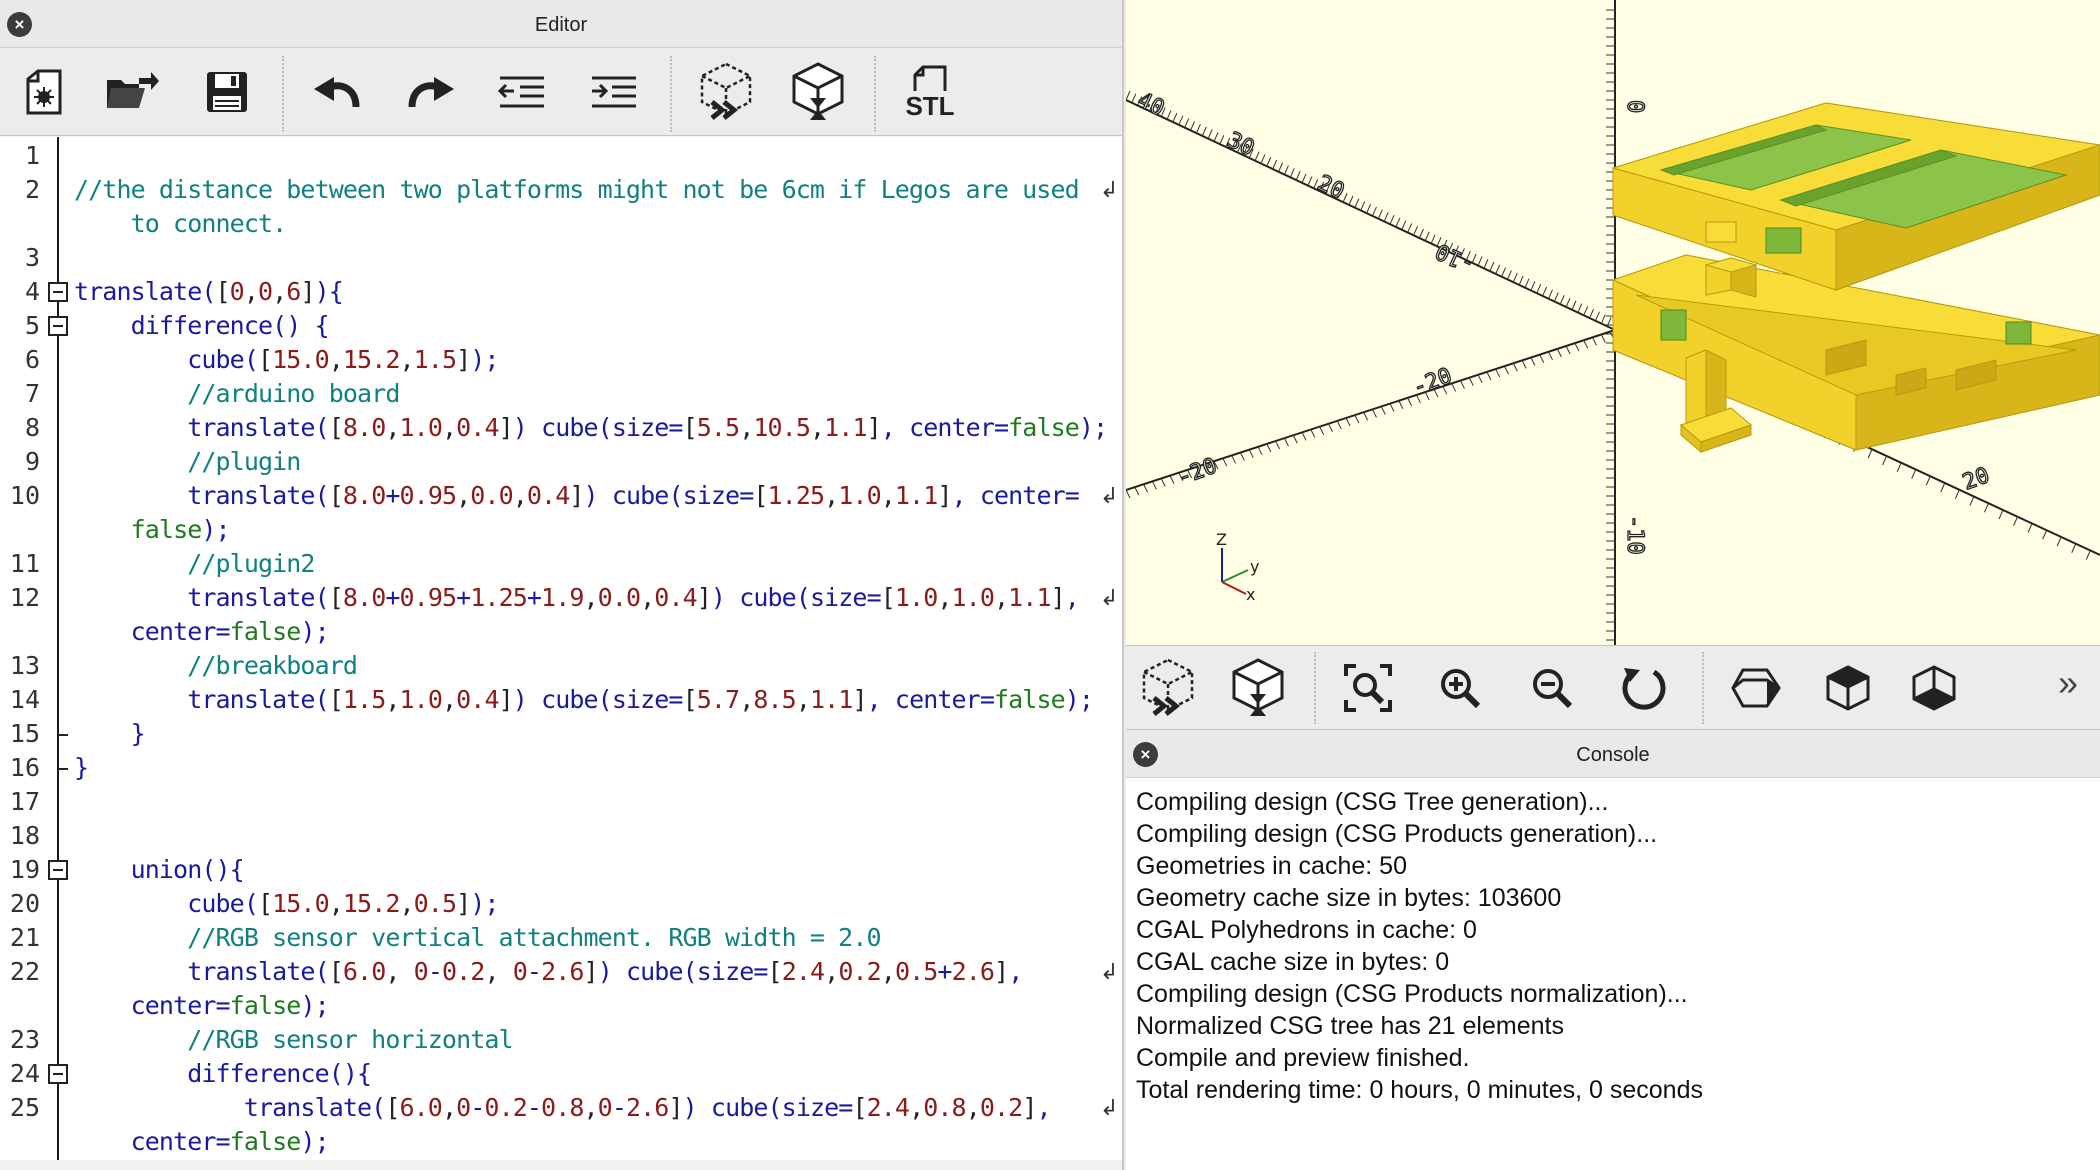 This screenshot has width=2100, height=1170. I want to click on code-line: union(){, so click(159, 870).